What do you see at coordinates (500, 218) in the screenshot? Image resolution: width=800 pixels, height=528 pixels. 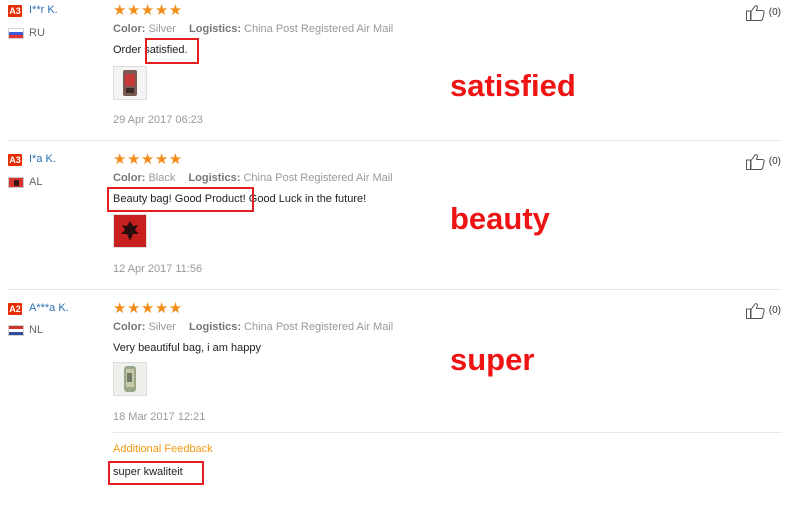 I see `annotation-label: beauty` at bounding box center [500, 218].